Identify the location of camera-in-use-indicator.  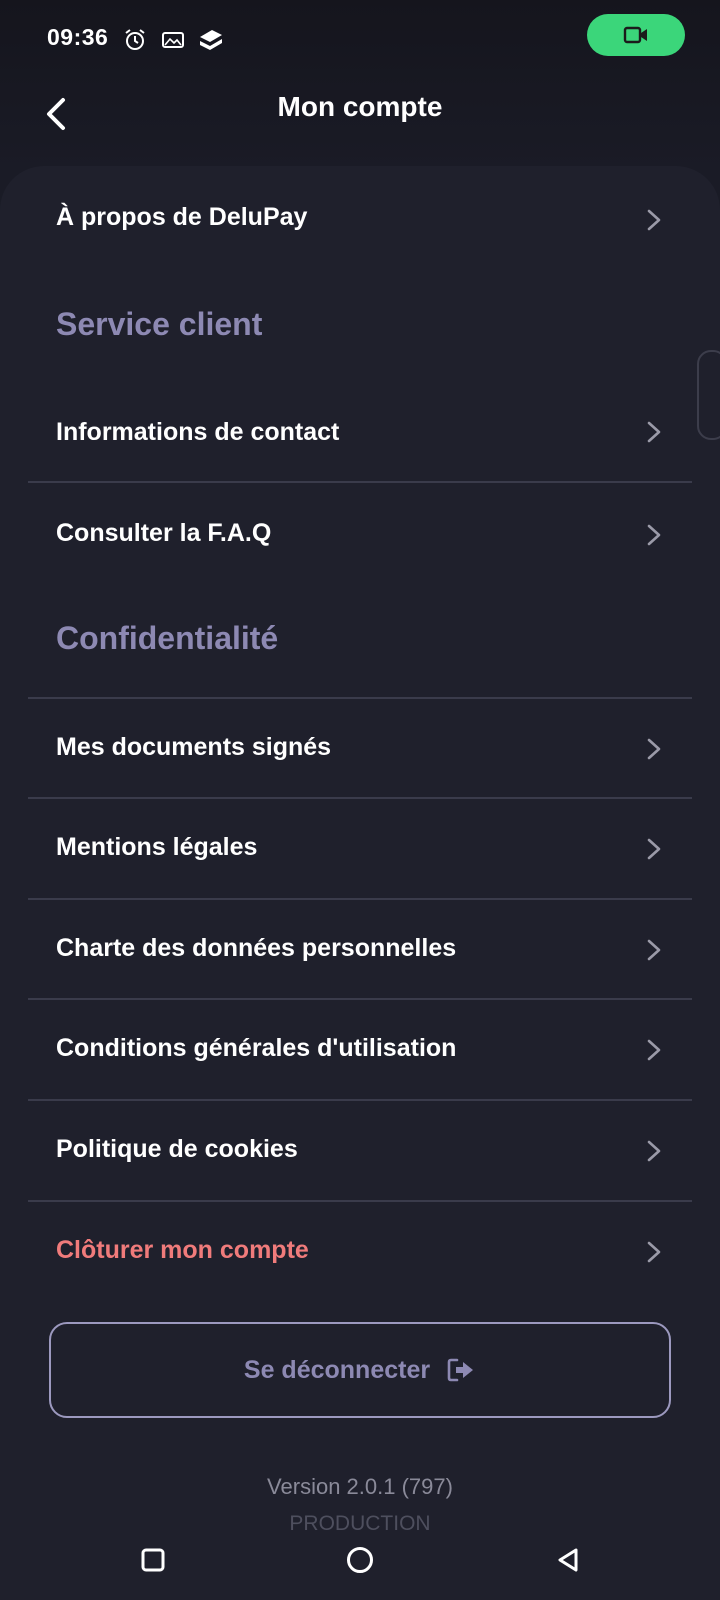
(636, 35).